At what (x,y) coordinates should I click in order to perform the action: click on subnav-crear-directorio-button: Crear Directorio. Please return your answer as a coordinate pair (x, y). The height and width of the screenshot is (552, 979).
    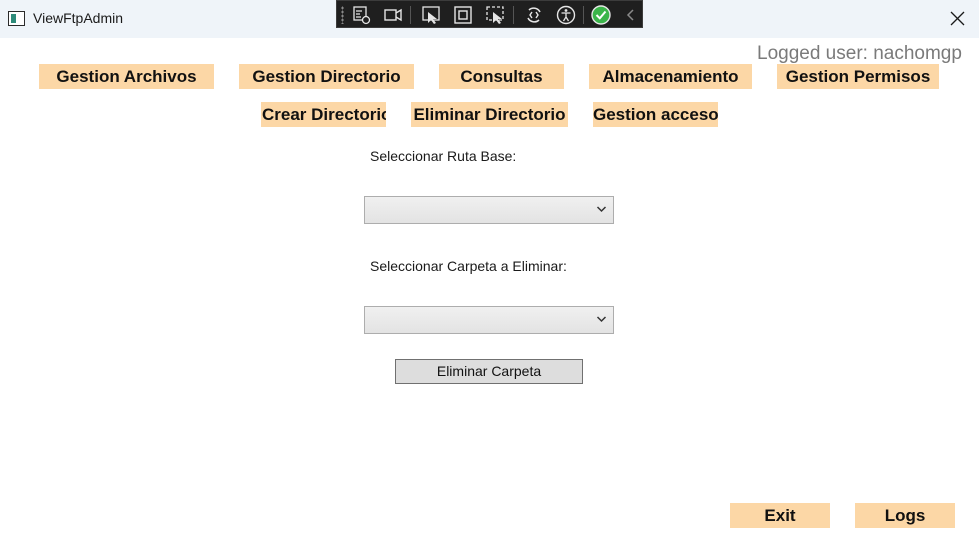
    Looking at the image, I should click on (323, 114).